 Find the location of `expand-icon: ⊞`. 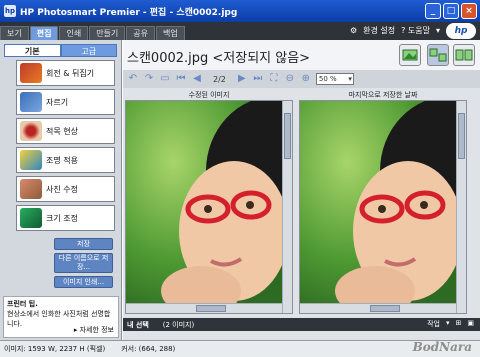

expand-icon: ⊞ is located at coordinates (459, 324).